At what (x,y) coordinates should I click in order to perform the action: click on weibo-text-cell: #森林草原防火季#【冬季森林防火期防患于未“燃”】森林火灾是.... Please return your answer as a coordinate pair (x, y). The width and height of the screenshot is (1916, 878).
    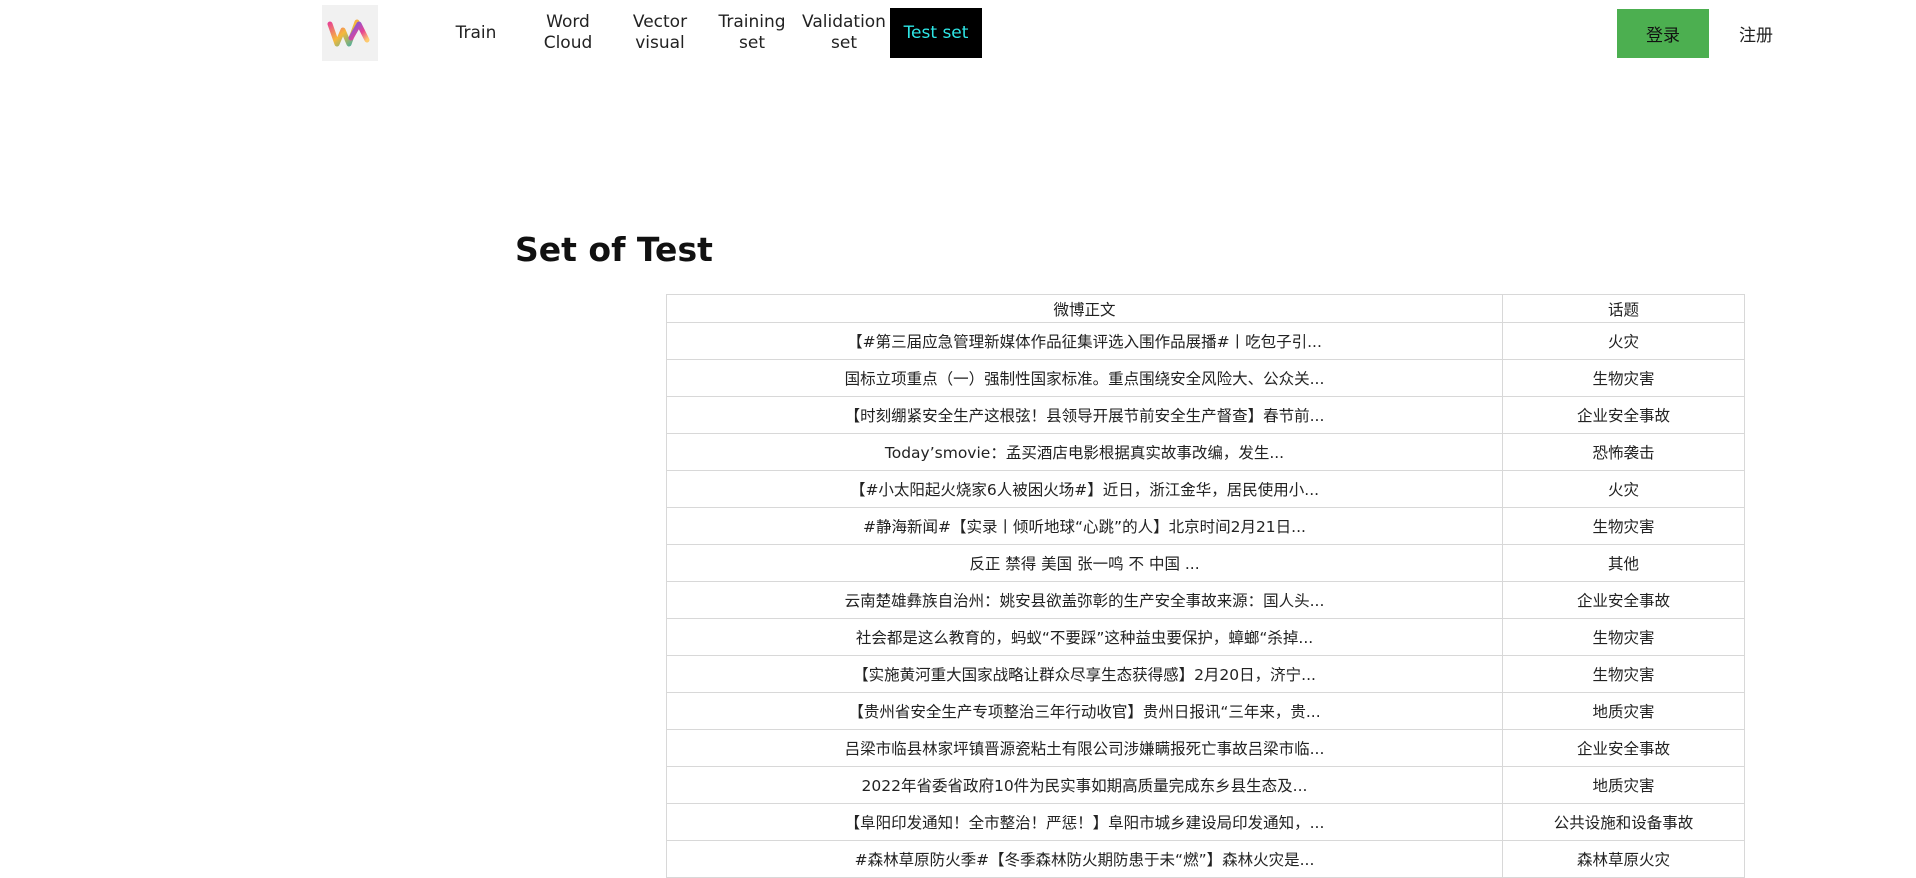
    Looking at the image, I should click on (1084, 859).